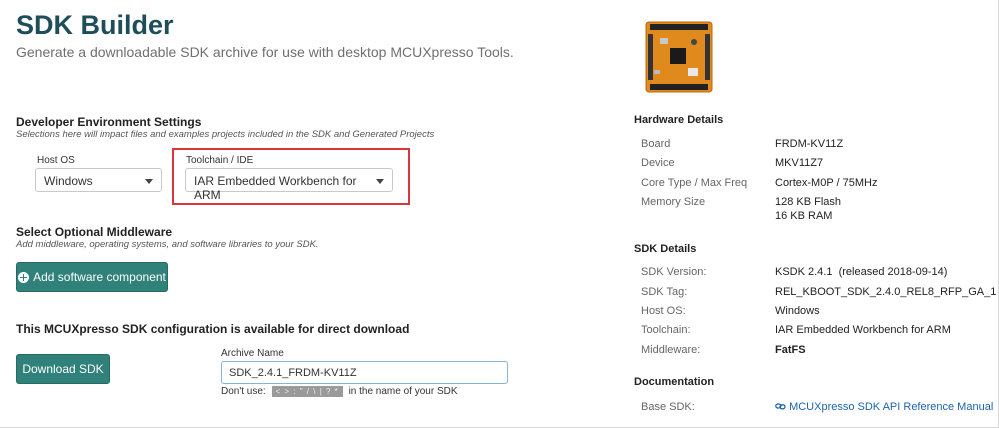 This screenshot has height=428, width=999. I want to click on sdk-details-title: SDK Details, so click(665, 249).